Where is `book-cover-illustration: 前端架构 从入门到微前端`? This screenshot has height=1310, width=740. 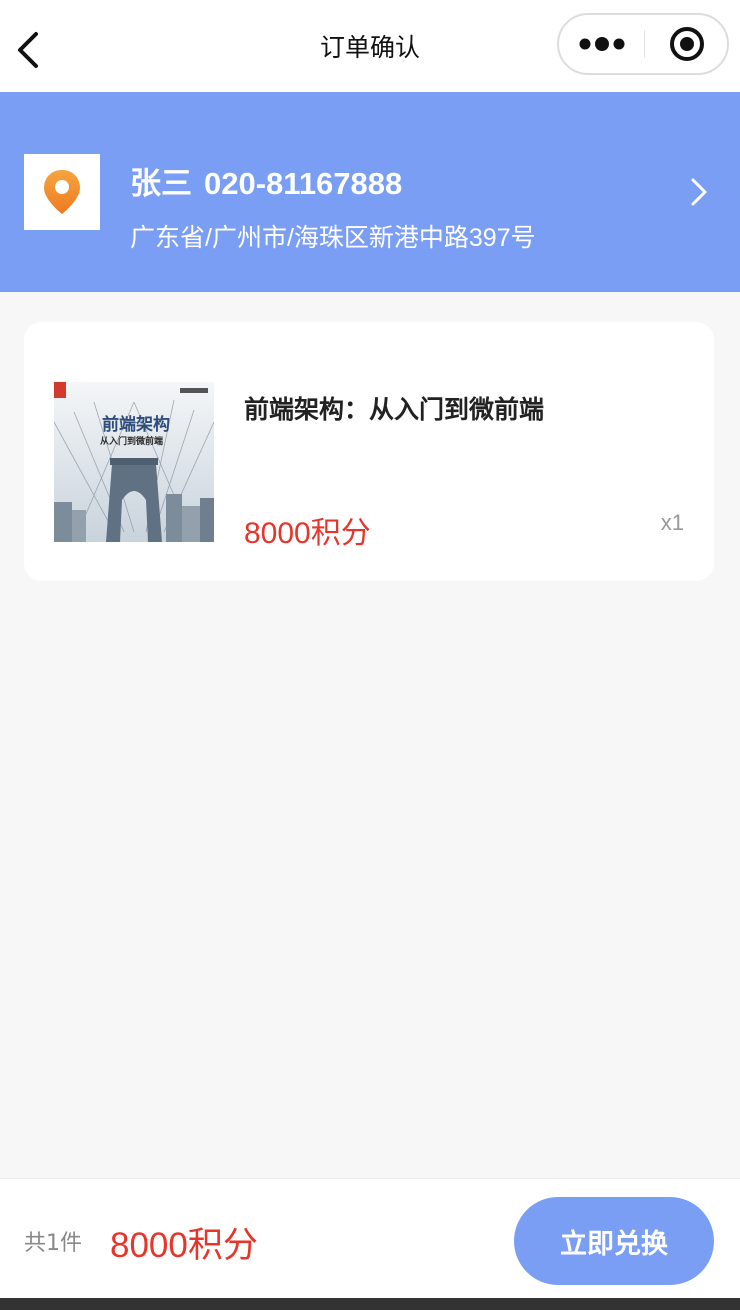
book-cover-illustration: 前端架构 从入门到微前端 is located at coordinates (134, 462).